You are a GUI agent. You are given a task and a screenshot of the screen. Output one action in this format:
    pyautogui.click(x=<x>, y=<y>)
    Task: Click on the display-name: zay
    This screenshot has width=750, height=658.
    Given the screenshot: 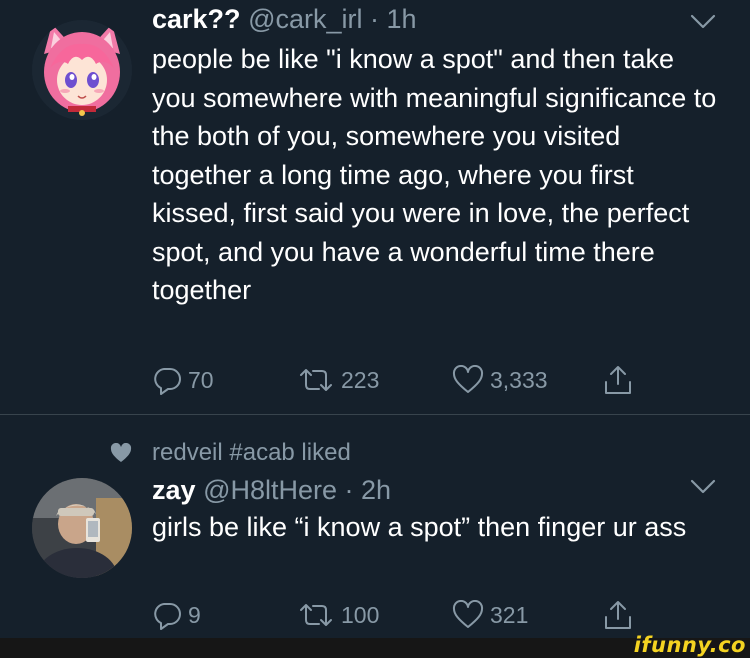 What is the action you would take?
    pyautogui.click(x=174, y=490)
    